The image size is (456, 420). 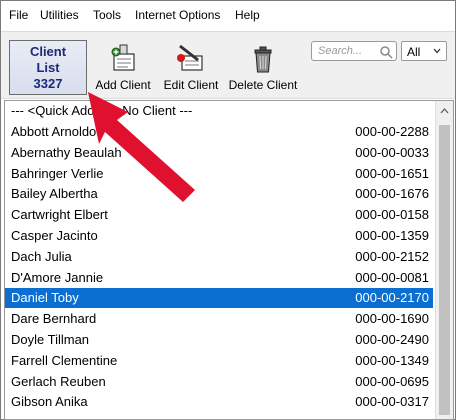 What do you see at coordinates (219, 340) in the screenshot?
I see `list-item: Doyle Tillman 000-00-2490` at bounding box center [219, 340].